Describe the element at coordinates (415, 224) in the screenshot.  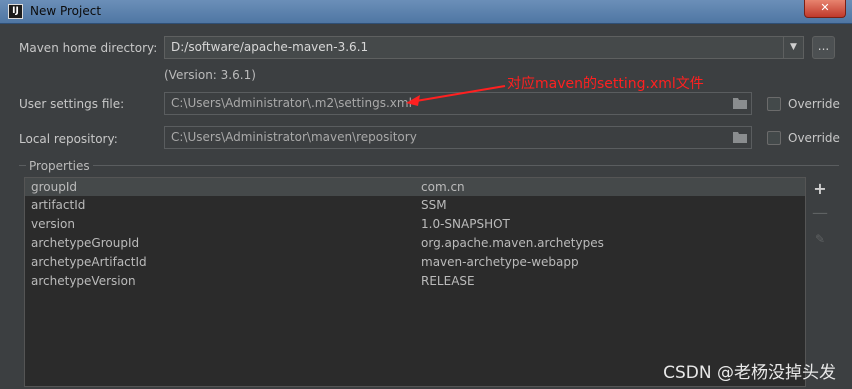
I see `table-row: version 1.0-SNAPSHOT` at that location.